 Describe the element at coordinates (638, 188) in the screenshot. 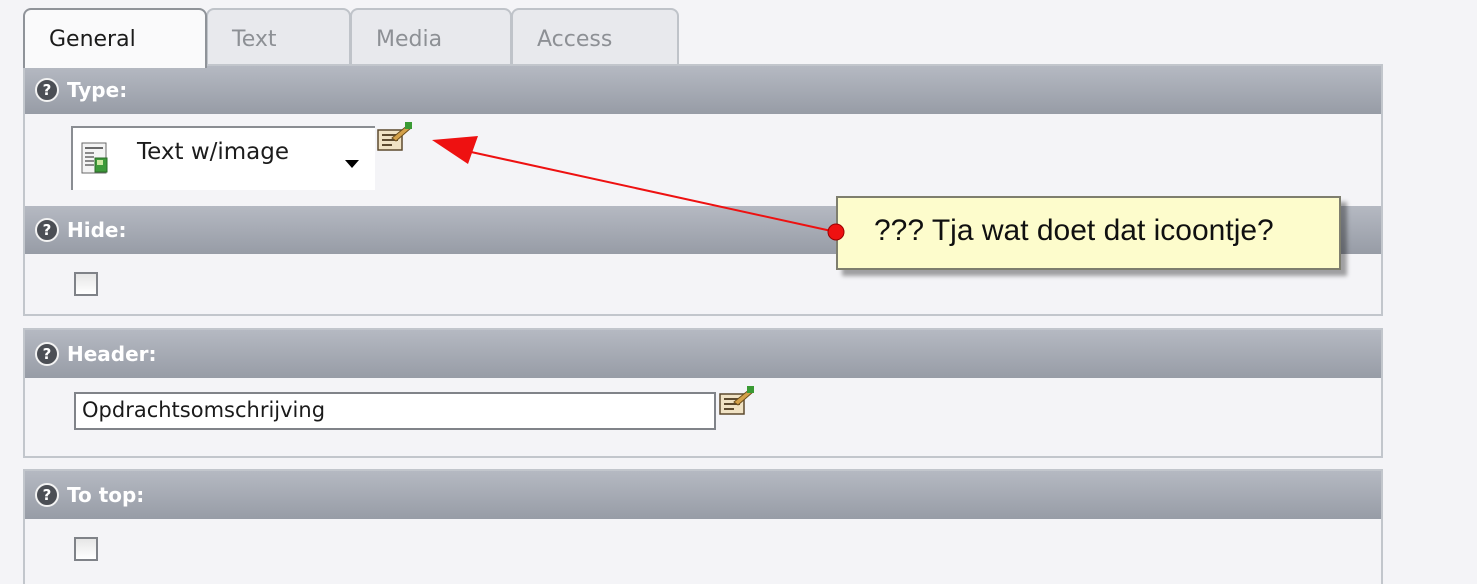

I see `annotation-arrow` at that location.